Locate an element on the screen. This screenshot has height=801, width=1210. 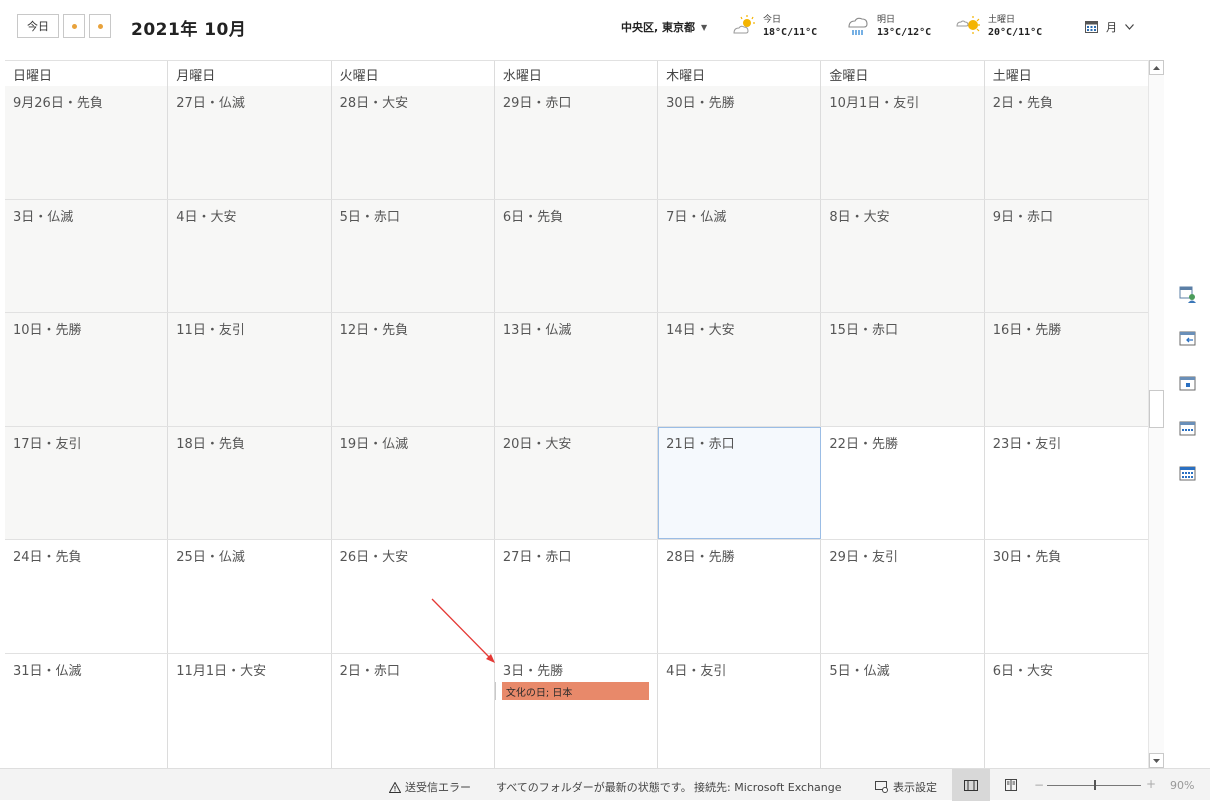
day-label: 13日・仏滅 is located at coordinates (537, 331).